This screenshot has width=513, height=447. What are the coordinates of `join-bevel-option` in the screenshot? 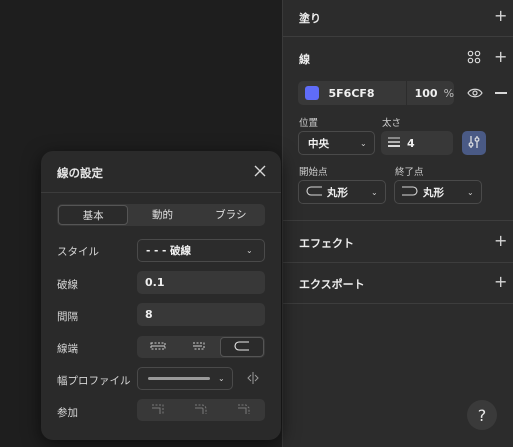 It's located at (243, 410).